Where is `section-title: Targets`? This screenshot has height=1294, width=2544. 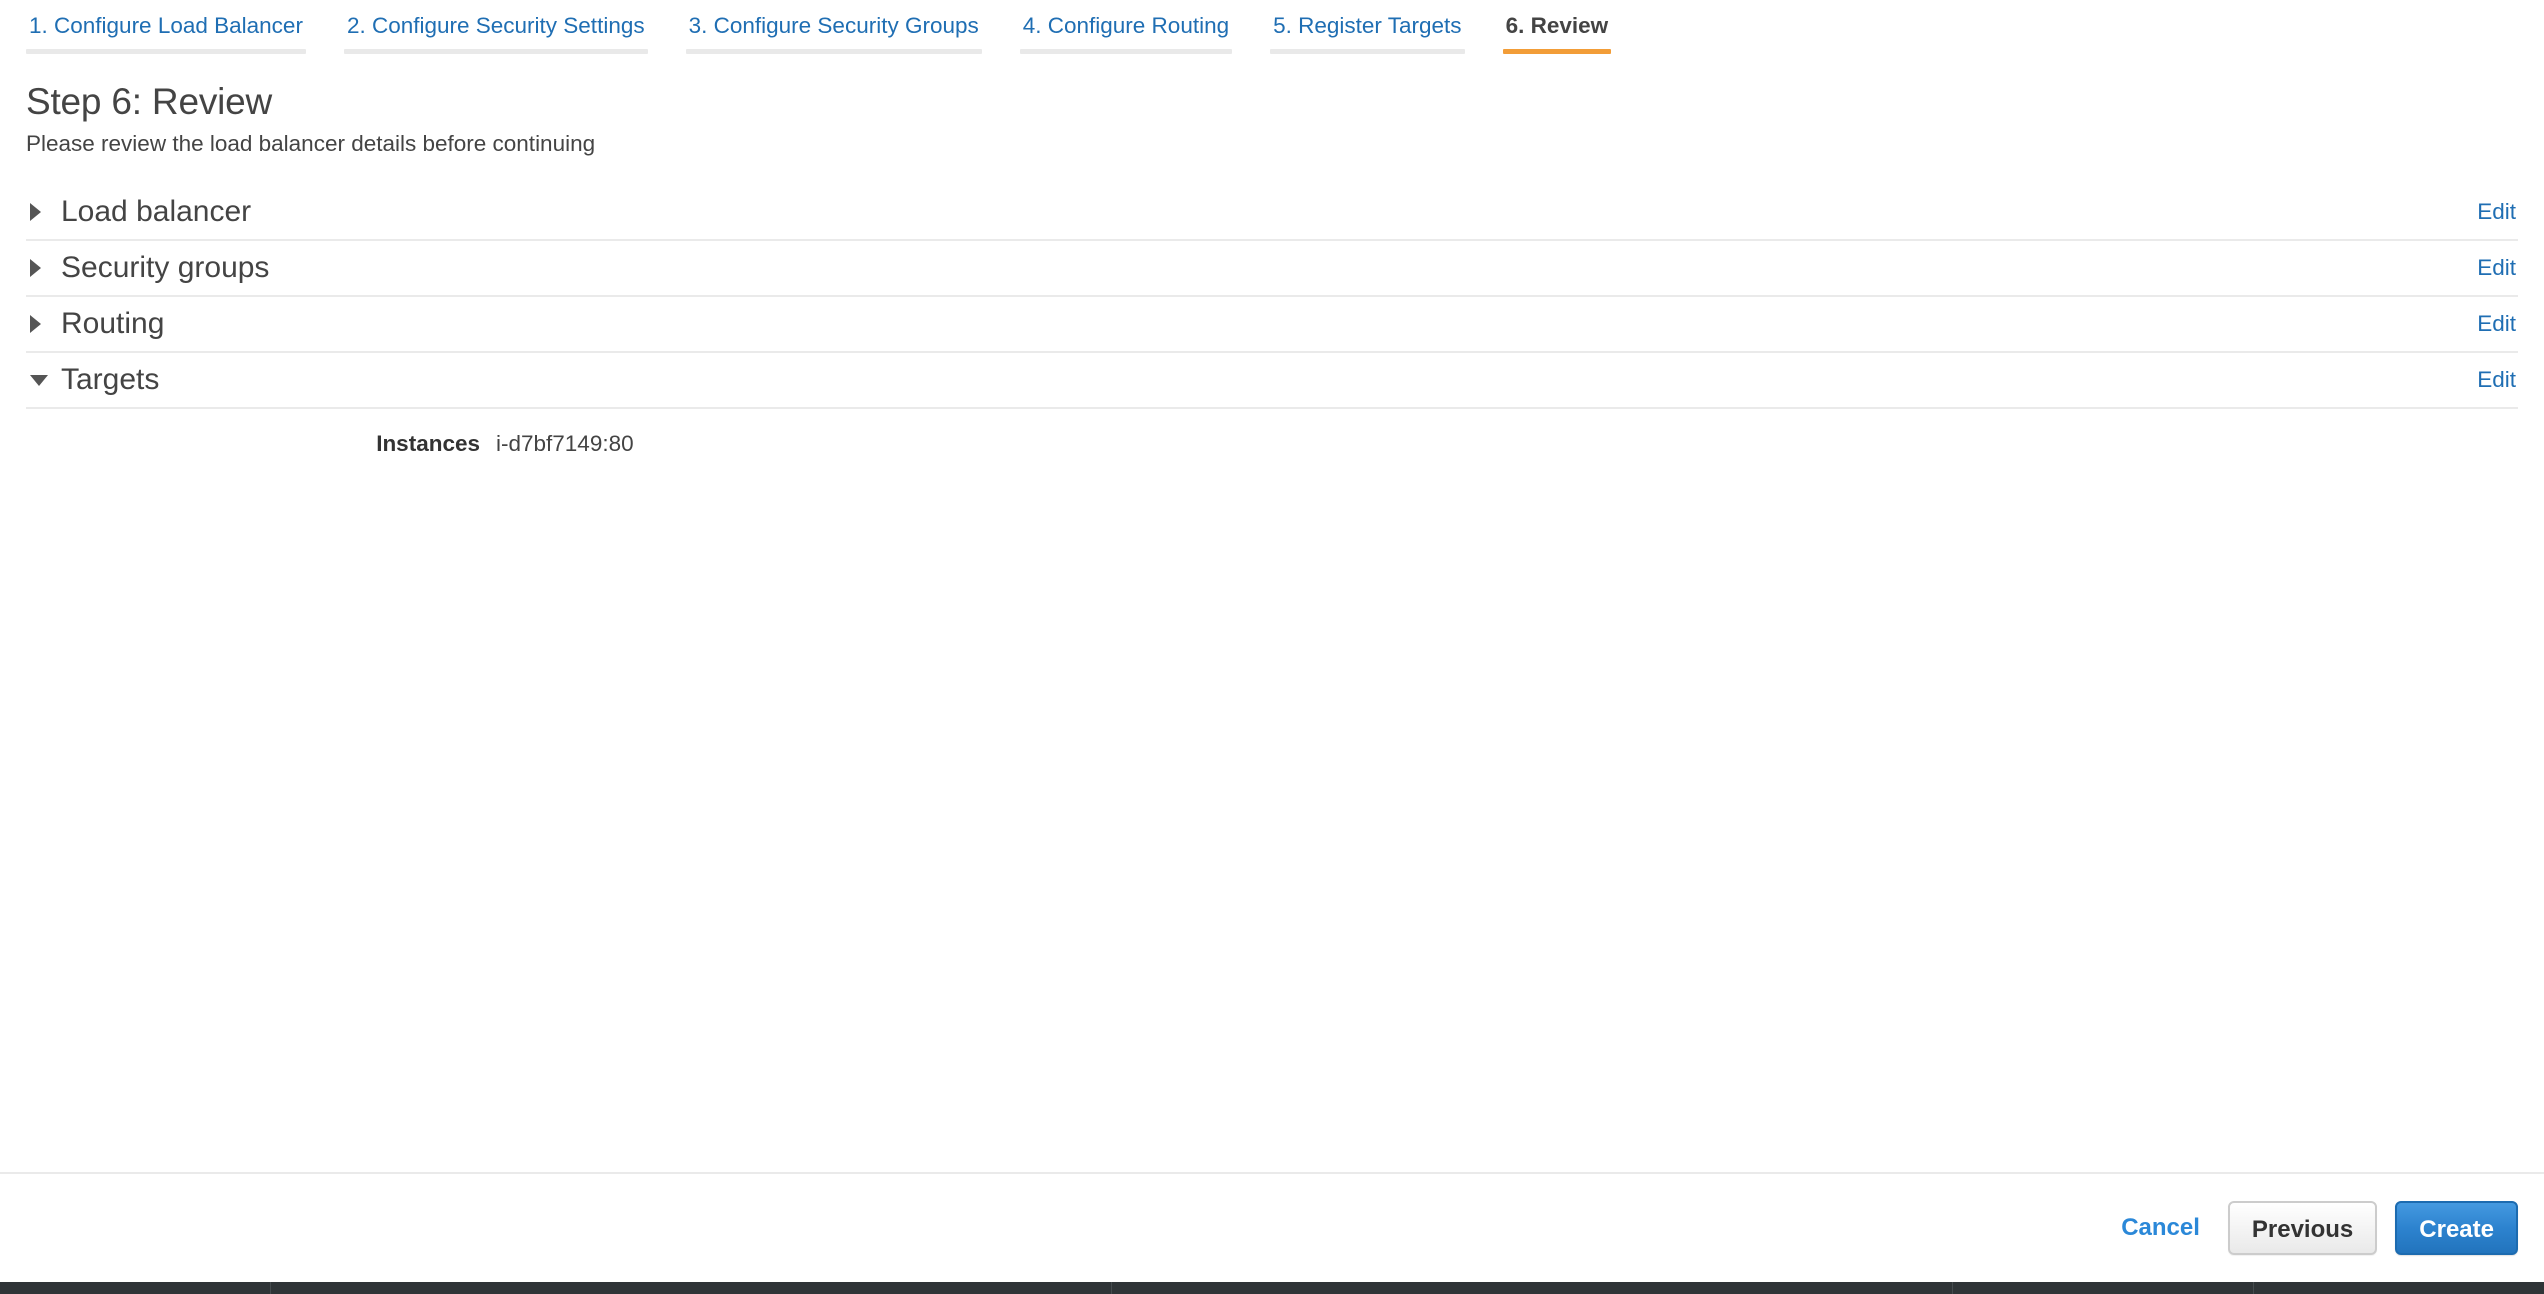
section-title: Targets is located at coordinates (110, 379).